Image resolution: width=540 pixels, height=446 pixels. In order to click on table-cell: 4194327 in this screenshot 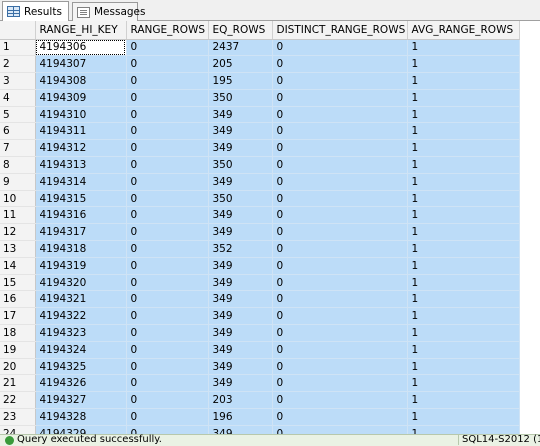, I will do `click(81, 400)`.